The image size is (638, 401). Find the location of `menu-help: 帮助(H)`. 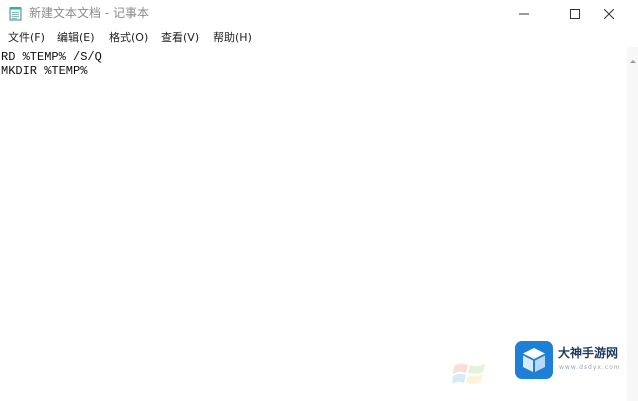

menu-help: 帮助(H) is located at coordinates (232, 37).